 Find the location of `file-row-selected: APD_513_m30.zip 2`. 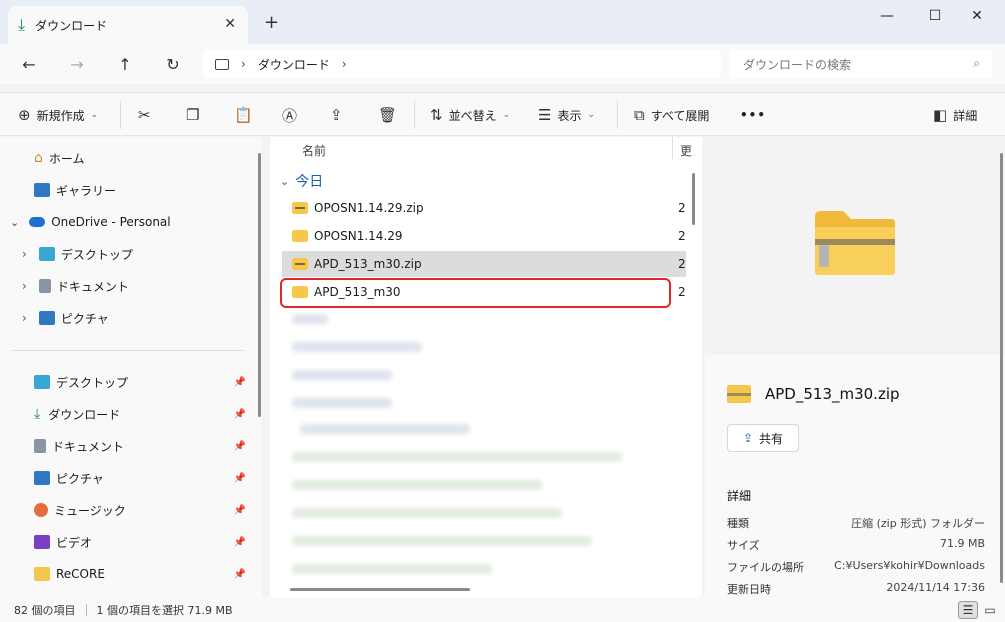

file-row-selected: APD_513_m30.zip 2 is located at coordinates (484, 264).